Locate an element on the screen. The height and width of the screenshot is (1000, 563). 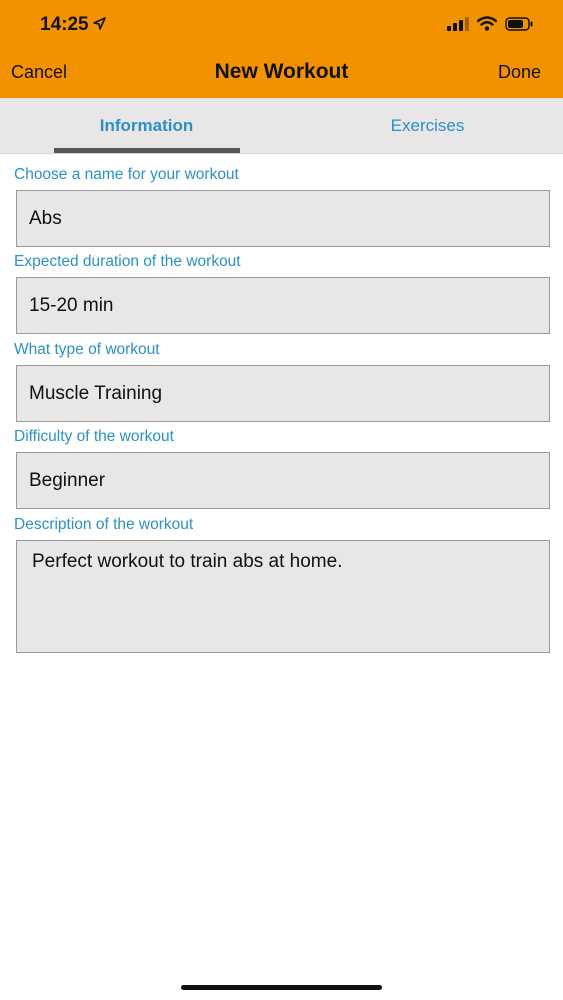
duration-field: 15-20 min is located at coordinates (283, 305).